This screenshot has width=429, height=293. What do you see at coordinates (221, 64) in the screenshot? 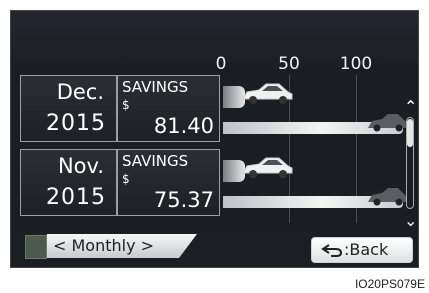
I see `tick-label-0: 0` at bounding box center [221, 64].